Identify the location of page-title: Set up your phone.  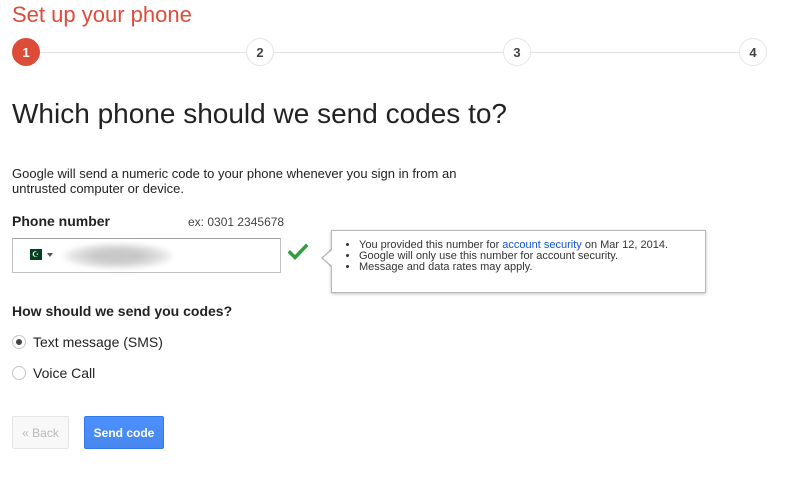
(102, 14).